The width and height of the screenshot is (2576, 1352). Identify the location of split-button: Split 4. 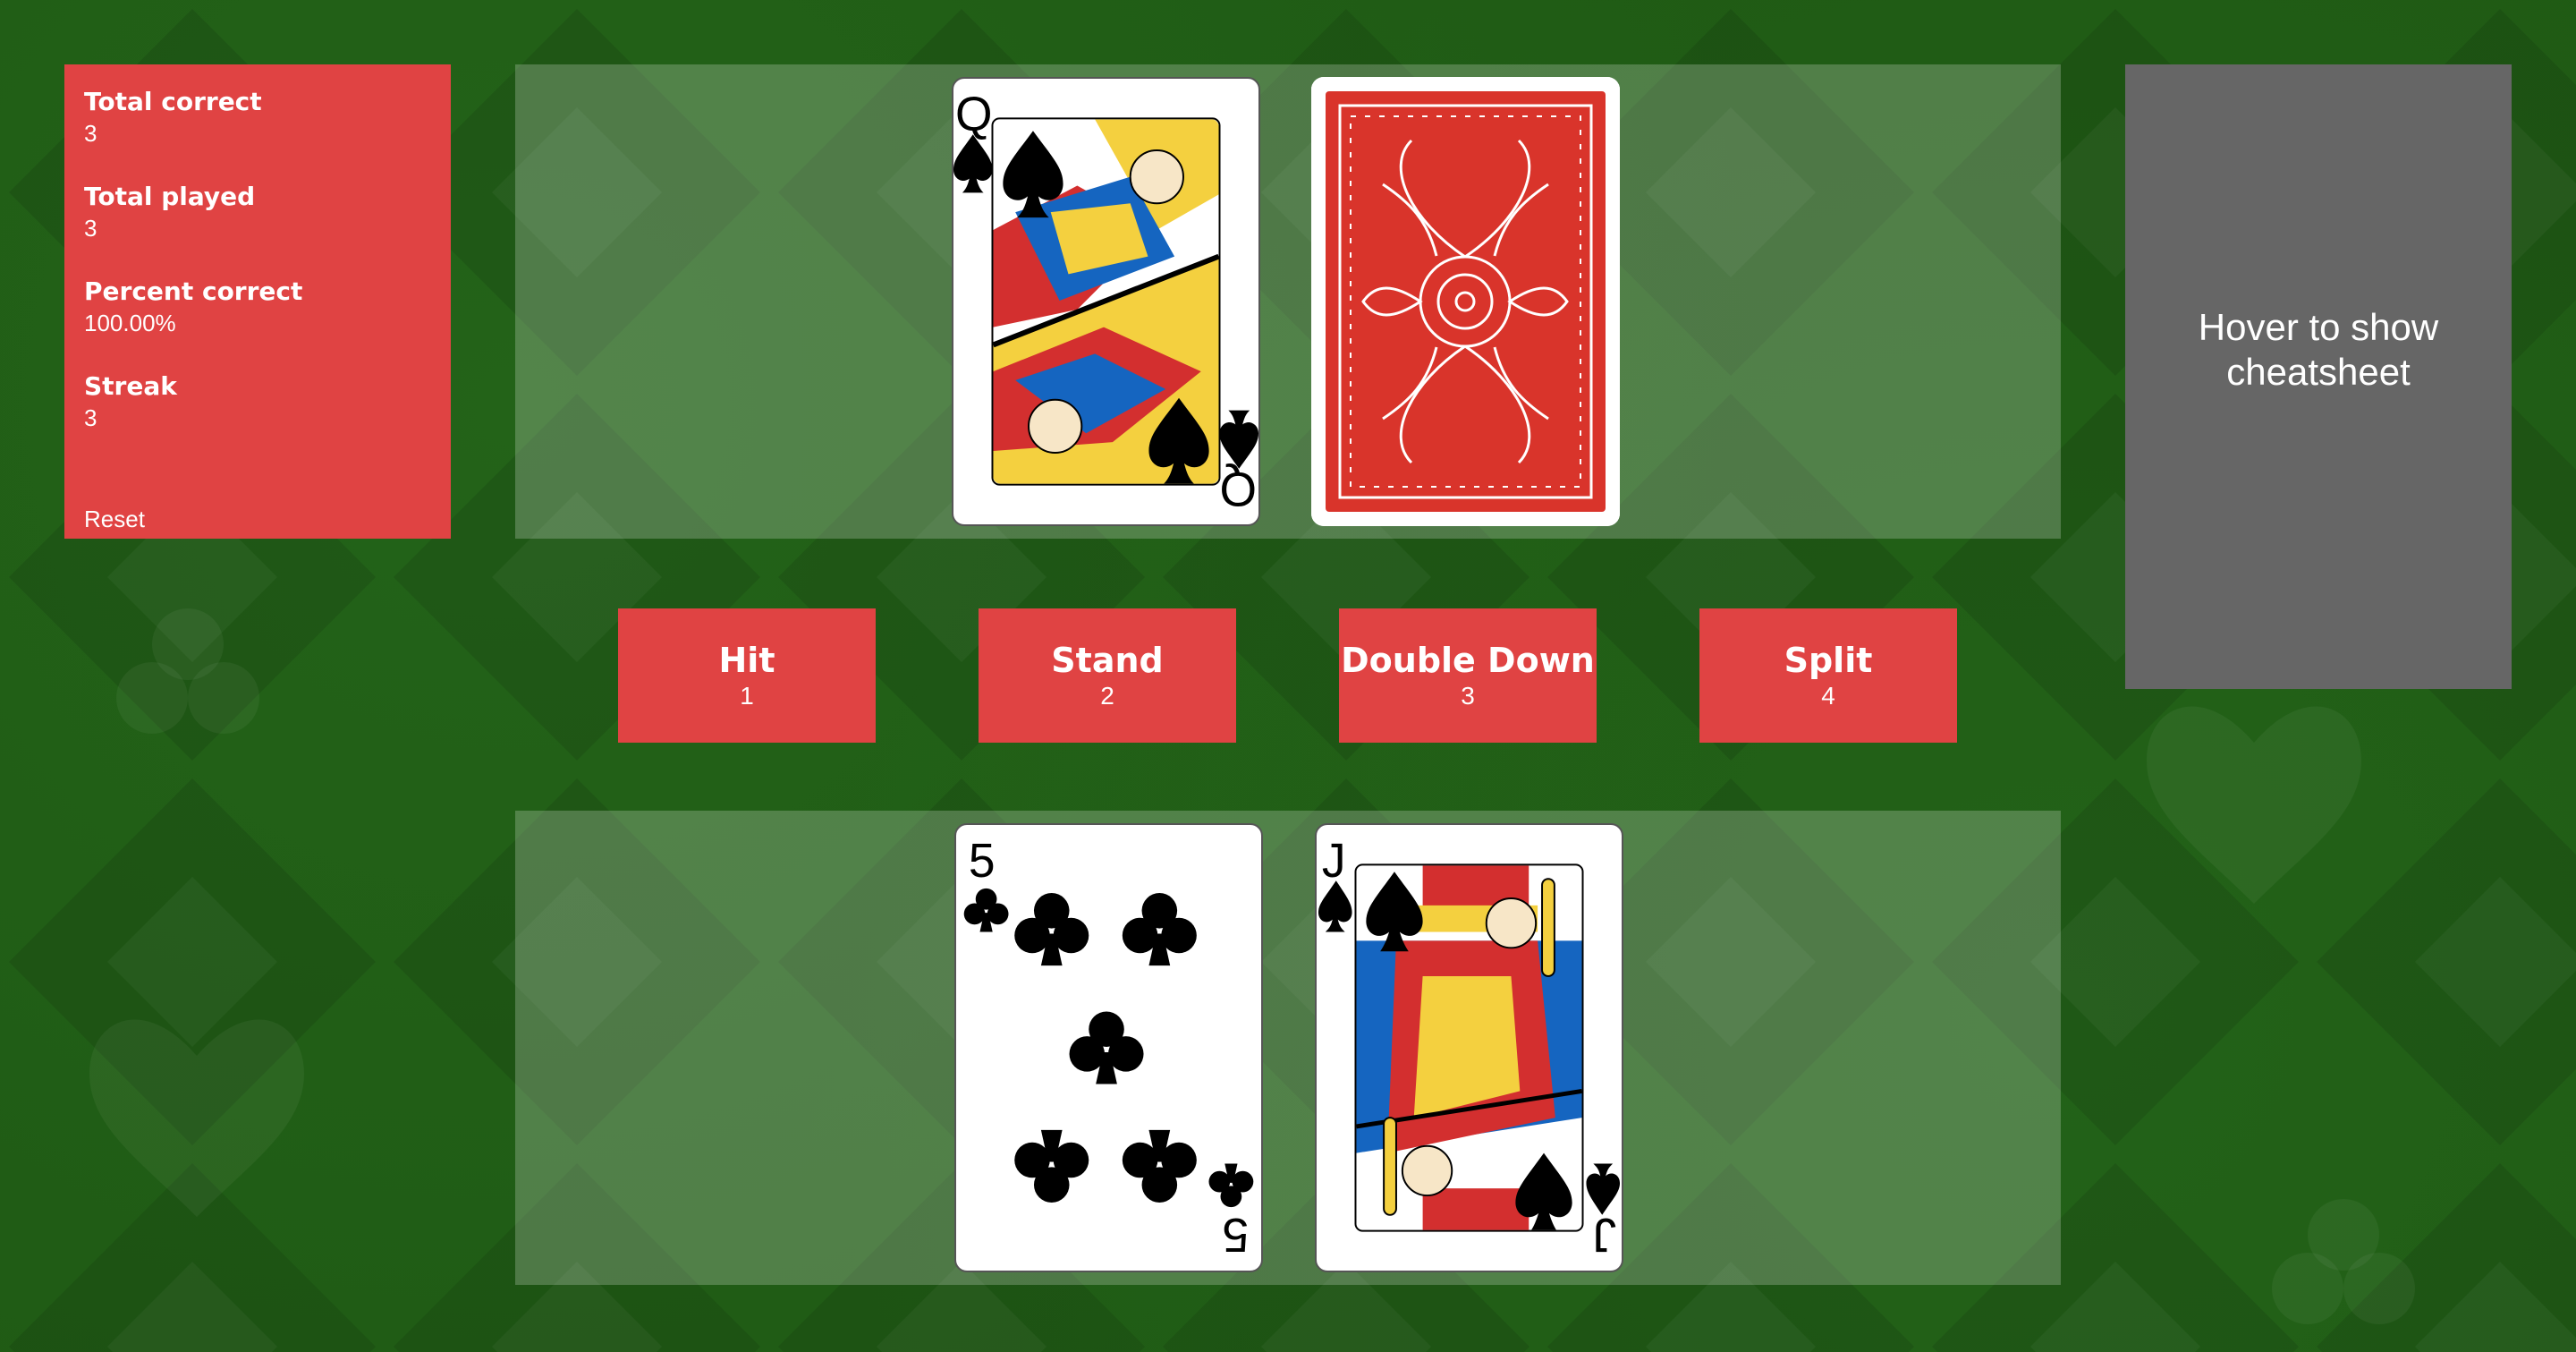
(1828, 675).